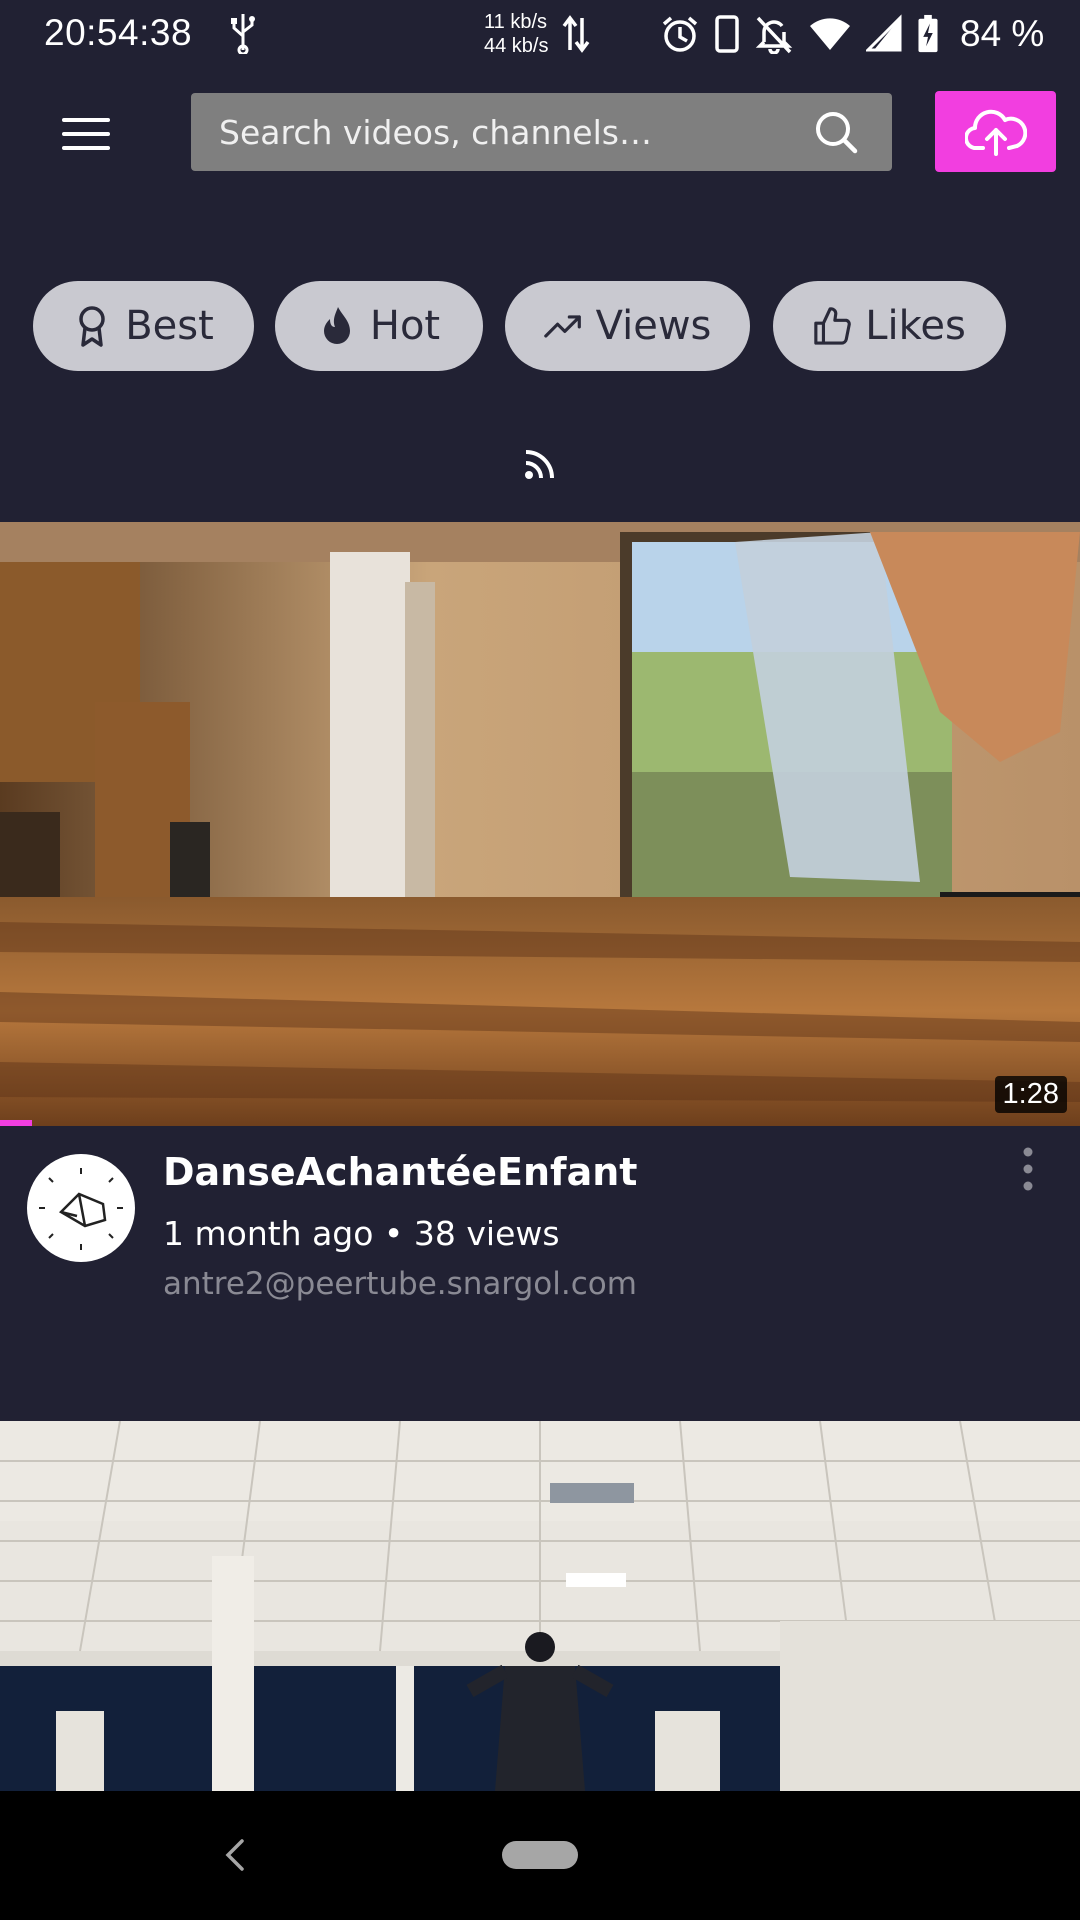 This screenshot has width=1080, height=1920. I want to click on filter-views-label: Views, so click(653, 326).